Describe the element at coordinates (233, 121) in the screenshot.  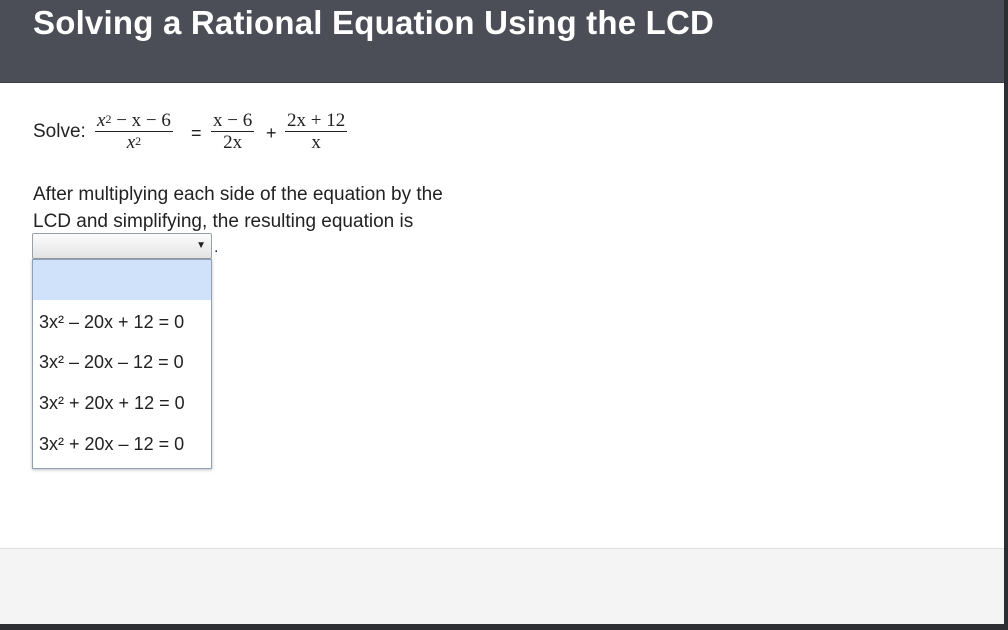
I see `fraction-middle-numerator: x − 6` at that location.